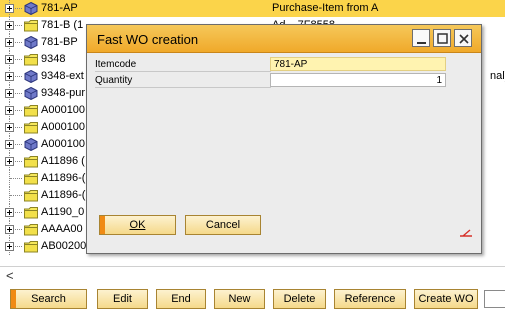 This screenshot has width=505, height=321. I want to click on new-button-label: New, so click(239, 299).